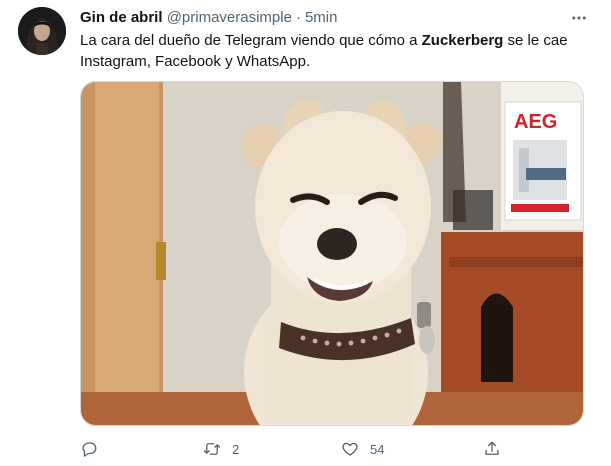 This screenshot has height=466, width=611. What do you see at coordinates (229, 17) in the screenshot?
I see `author-handle: @primaverasimple` at bounding box center [229, 17].